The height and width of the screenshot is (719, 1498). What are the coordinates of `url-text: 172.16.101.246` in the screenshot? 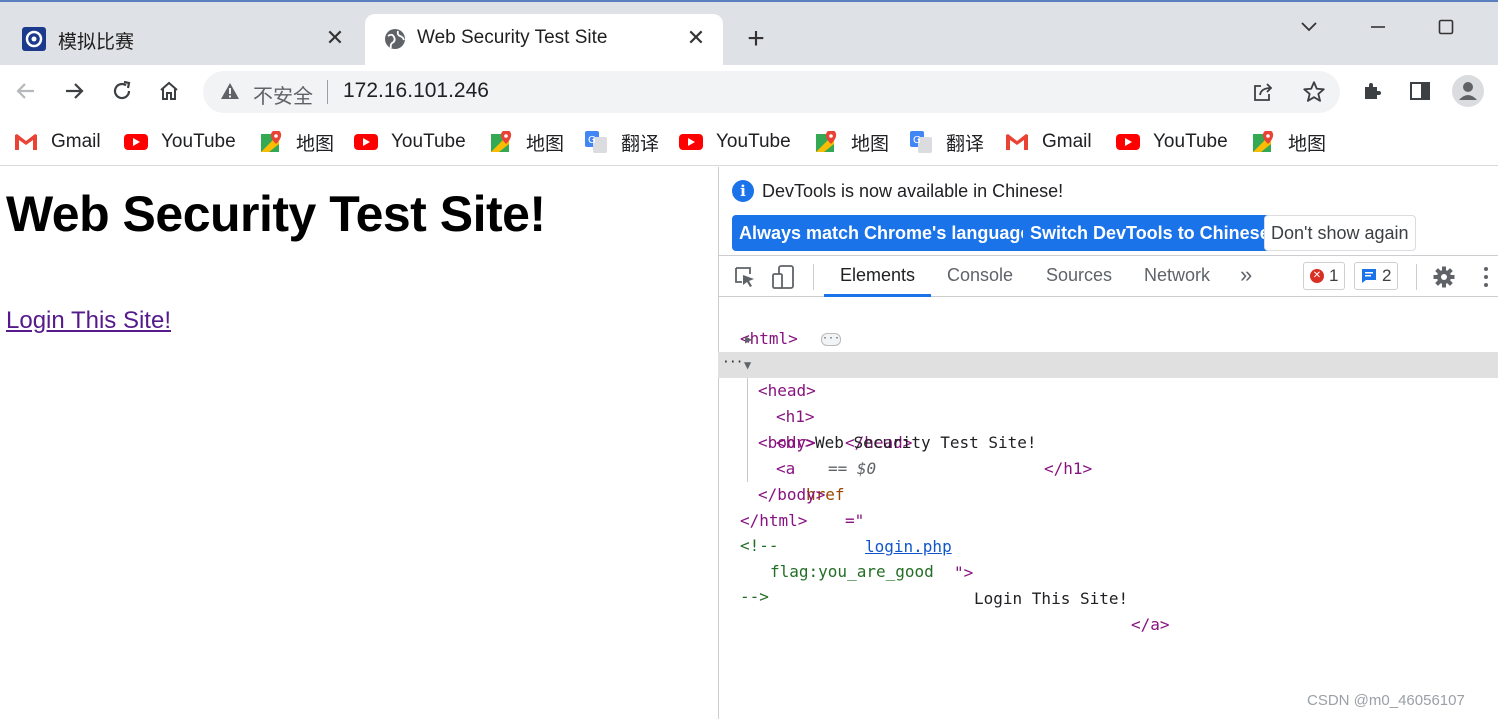 It's located at (416, 91).